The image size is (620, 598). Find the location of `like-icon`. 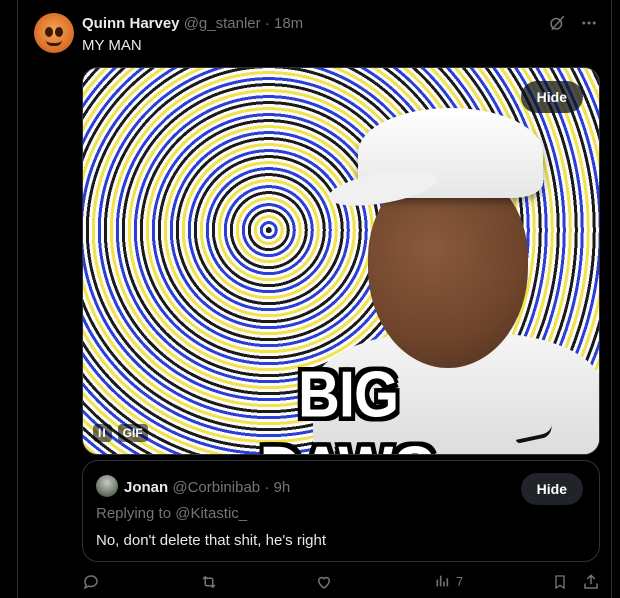

like-icon is located at coordinates (324, 582).